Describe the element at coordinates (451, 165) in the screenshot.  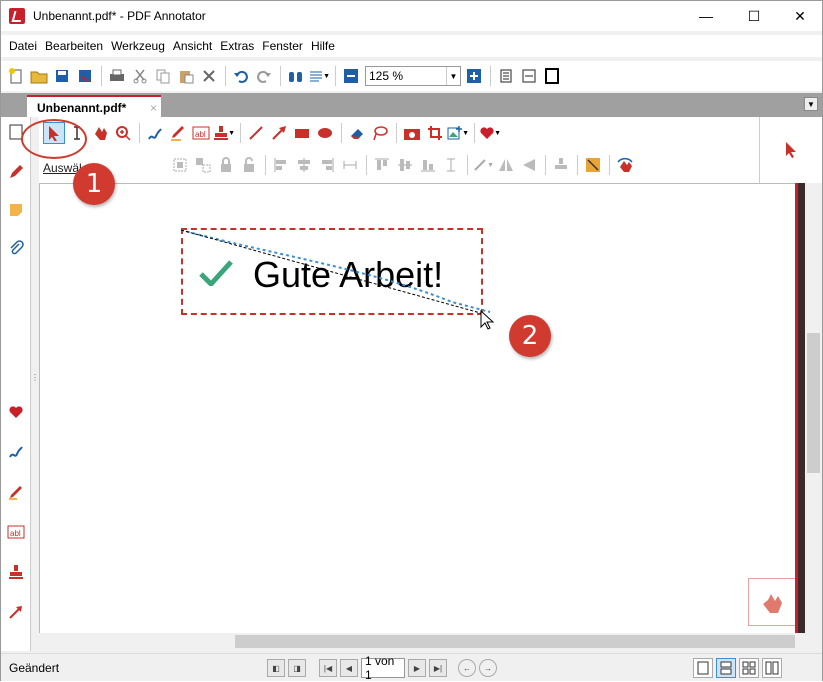
I see `same-height-button` at that location.